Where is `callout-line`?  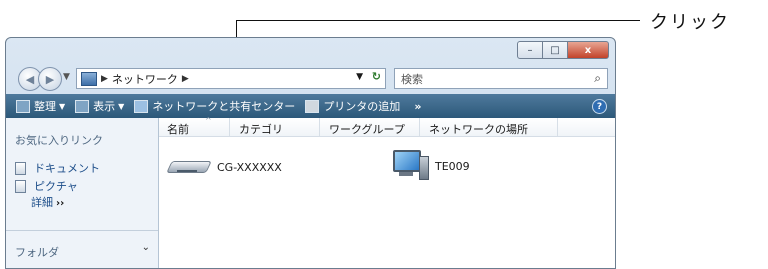
callout-line is located at coordinates (438, 20).